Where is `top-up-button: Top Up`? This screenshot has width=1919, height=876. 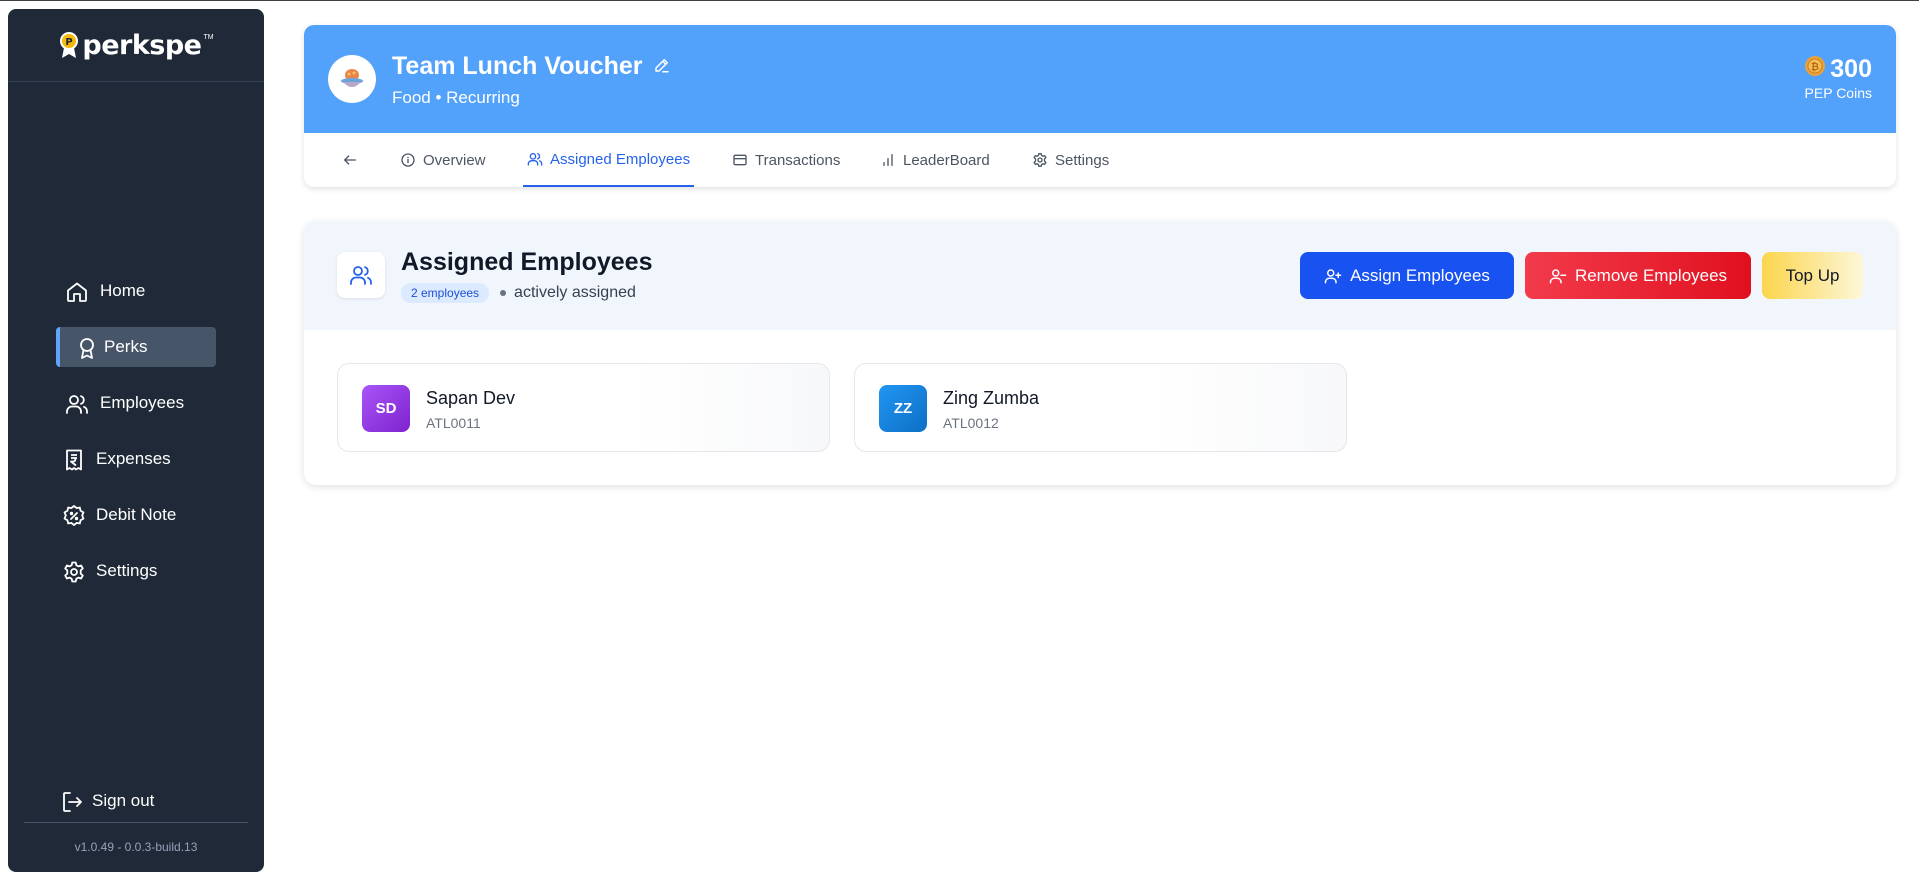
top-up-button: Top Up is located at coordinates (1812, 275).